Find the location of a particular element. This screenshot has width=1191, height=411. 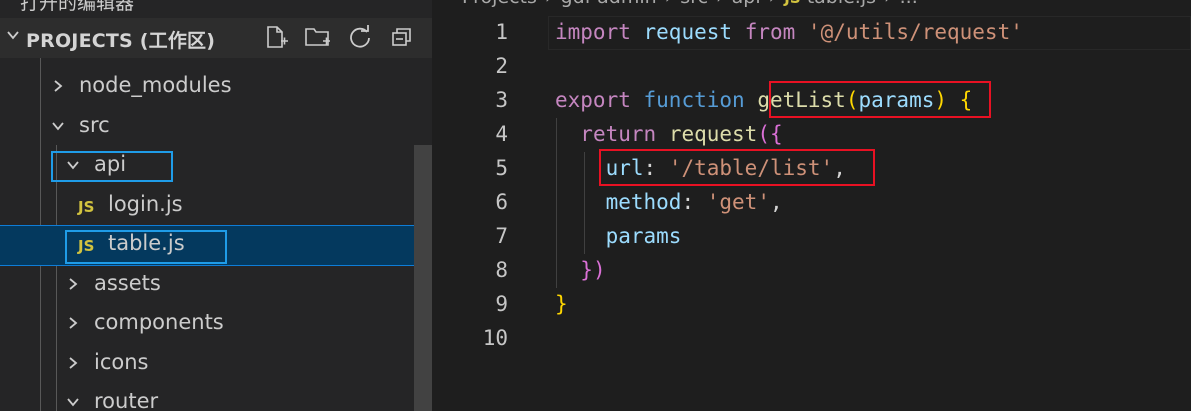

tree-item-label: assets is located at coordinates (127, 283).